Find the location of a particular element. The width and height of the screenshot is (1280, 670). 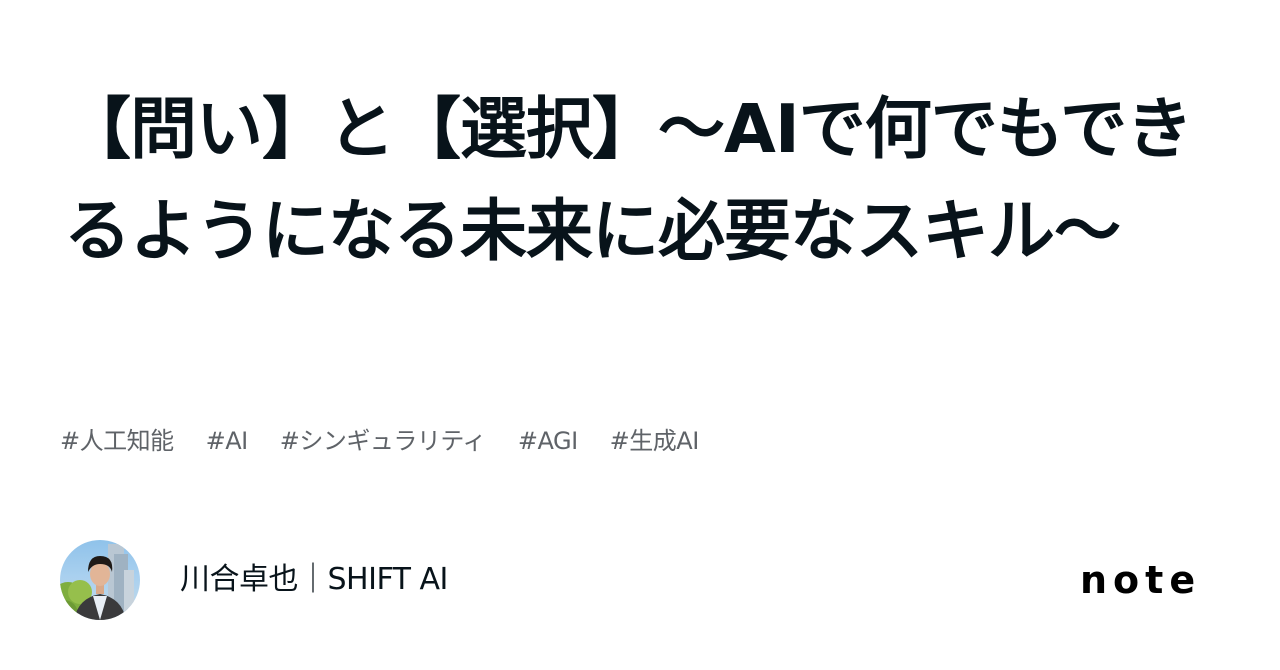

author-name: 川合卓也｜SHIFT AI is located at coordinates (314, 580).